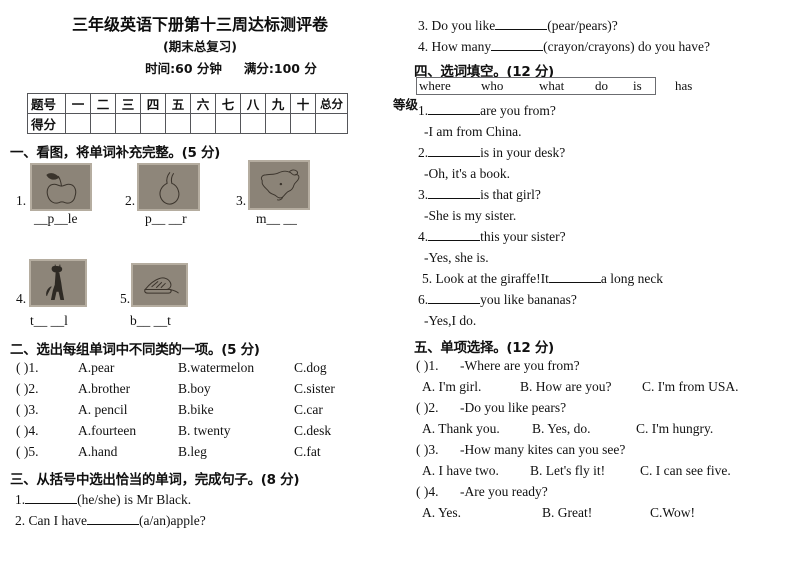 The width and height of the screenshot is (800, 566). I want to click on option-a: A. I'm girl., so click(471, 387).